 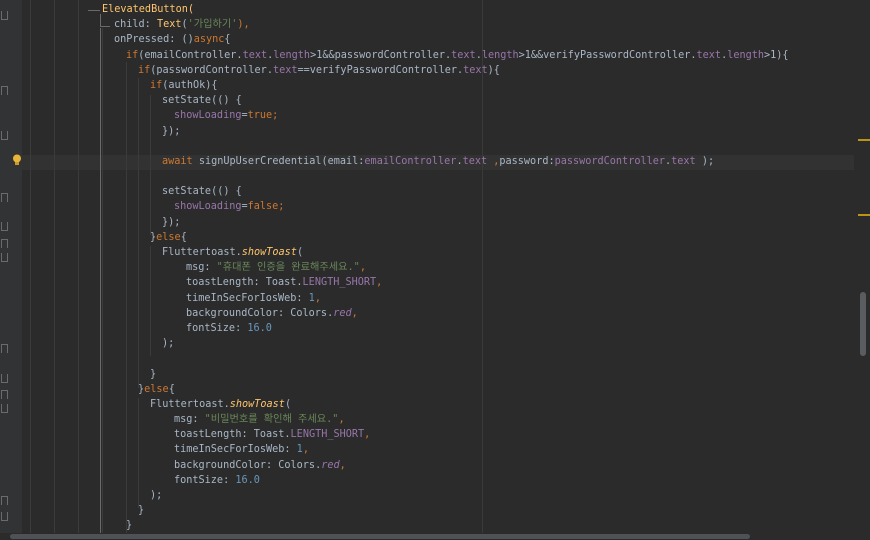 What do you see at coordinates (148, 9) in the screenshot?
I see `code-token: ElevatedButton(` at bounding box center [148, 9].